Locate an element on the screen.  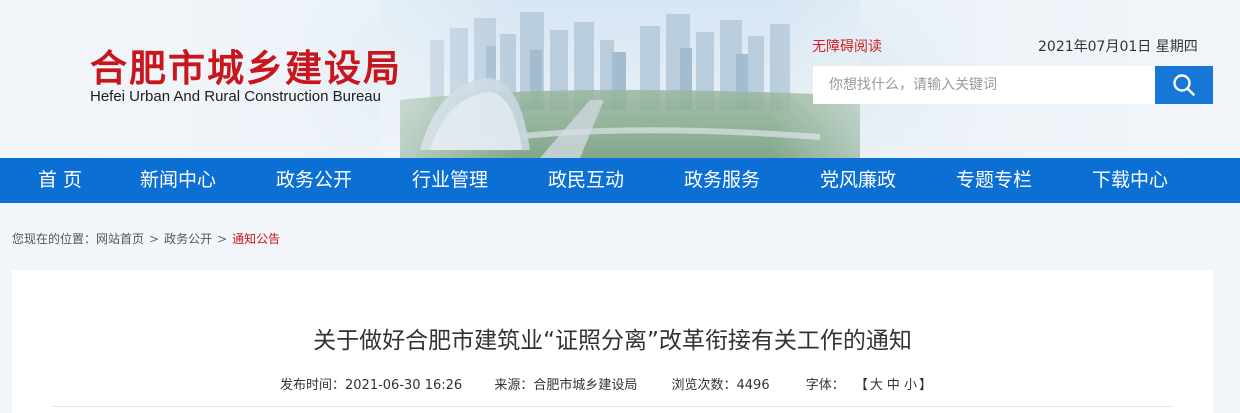
font-bracket-open: 【 is located at coordinates (861, 385).